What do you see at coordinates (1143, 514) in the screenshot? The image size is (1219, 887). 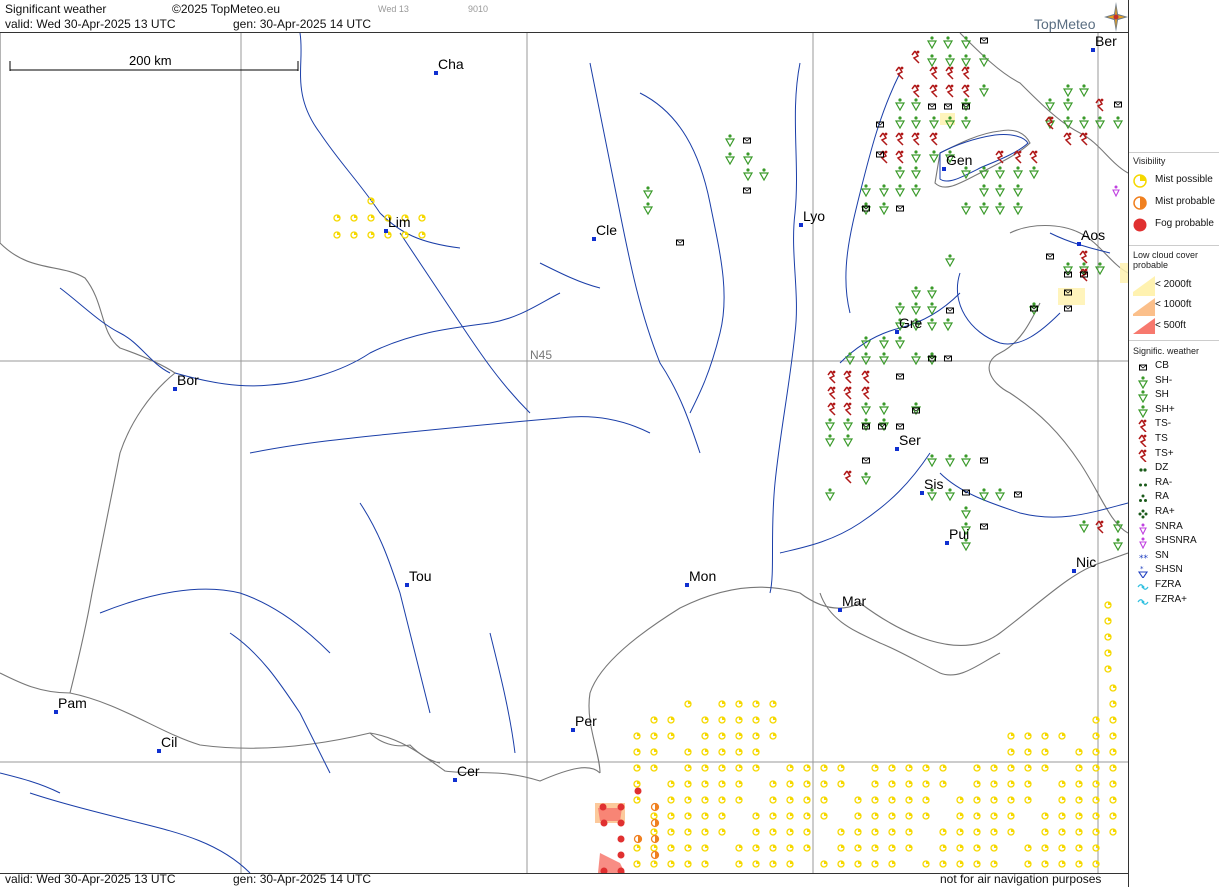 I see `ra+-symbol` at bounding box center [1143, 514].